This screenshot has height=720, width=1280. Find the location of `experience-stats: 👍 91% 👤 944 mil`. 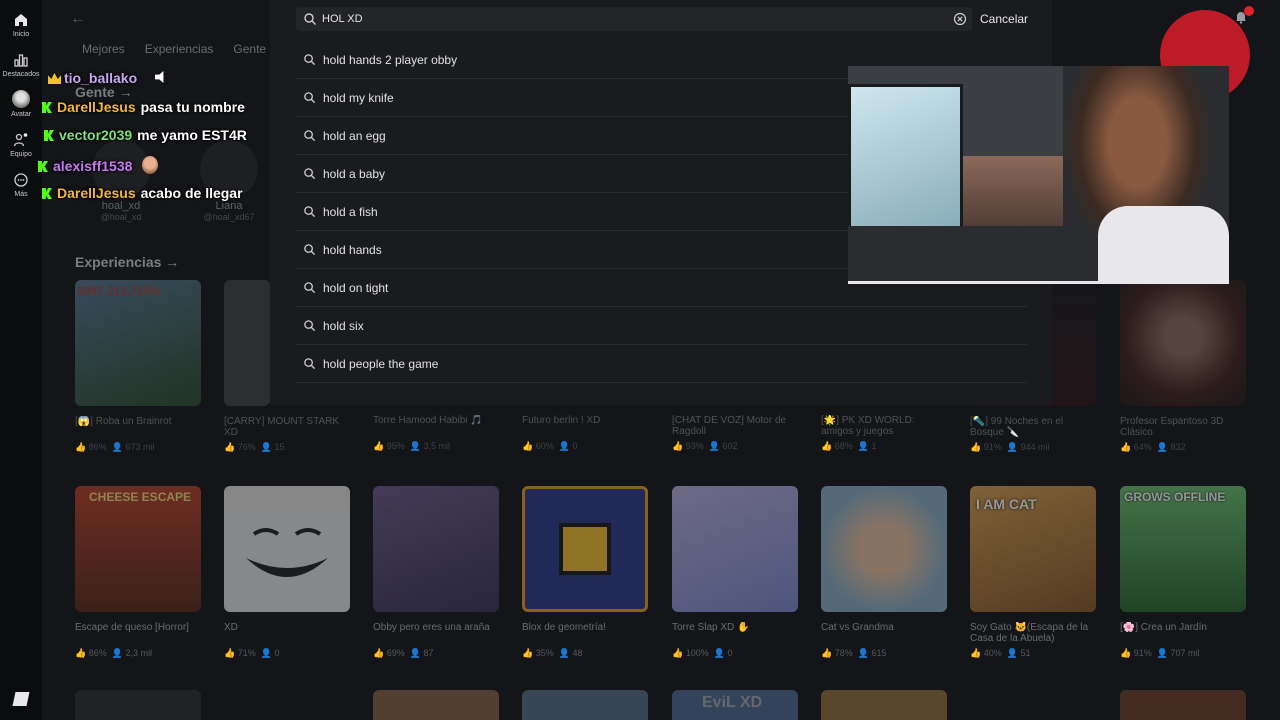

experience-stats: 👍 91% 👤 944 mil is located at coordinates (1010, 447).